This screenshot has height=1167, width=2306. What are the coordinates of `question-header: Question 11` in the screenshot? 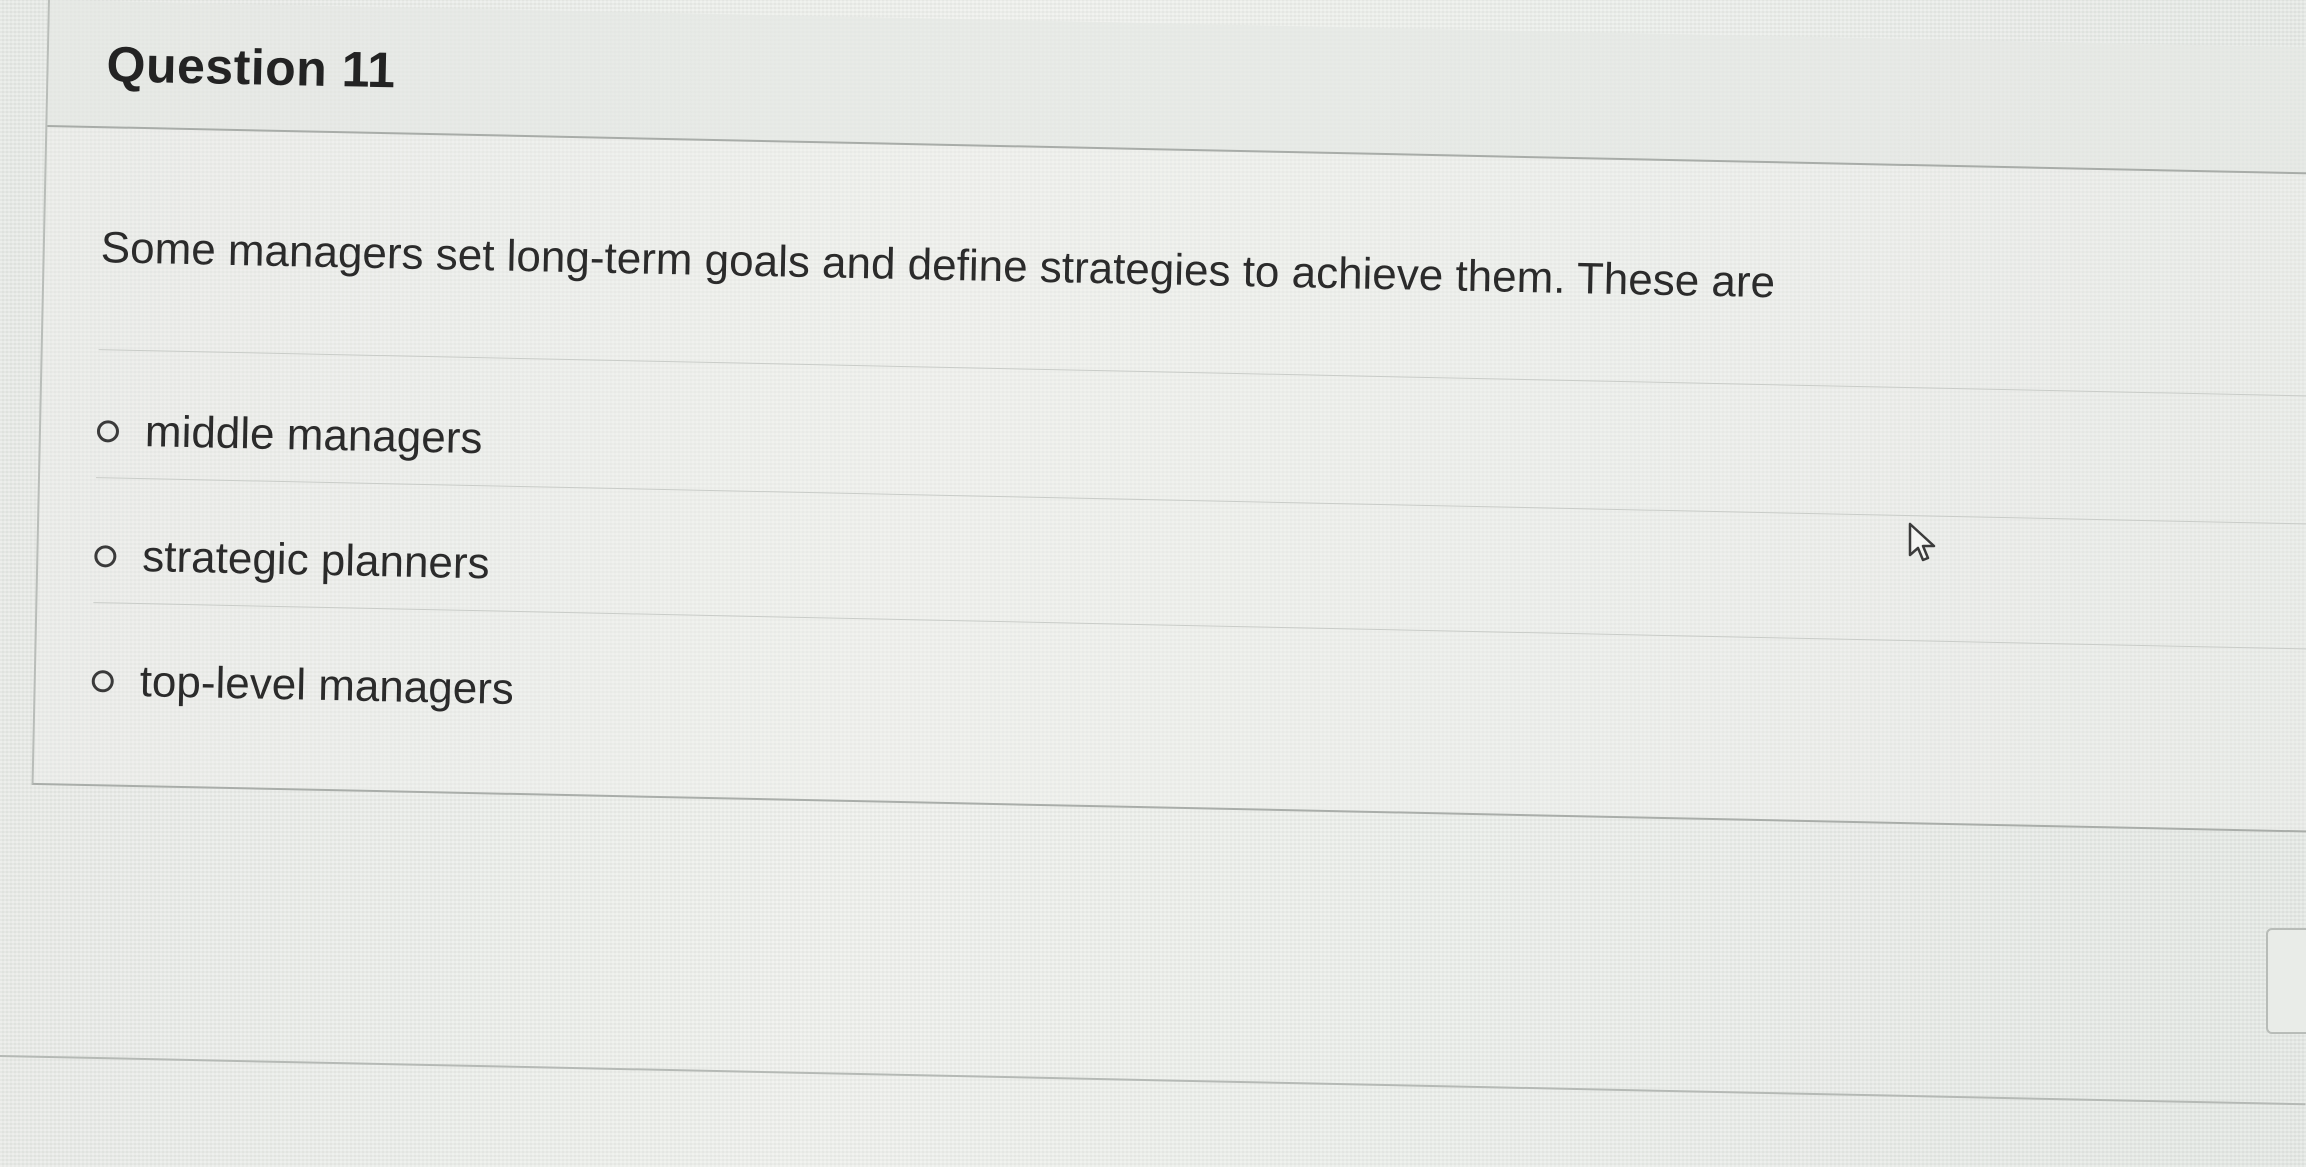 It's located at (1176, 87).